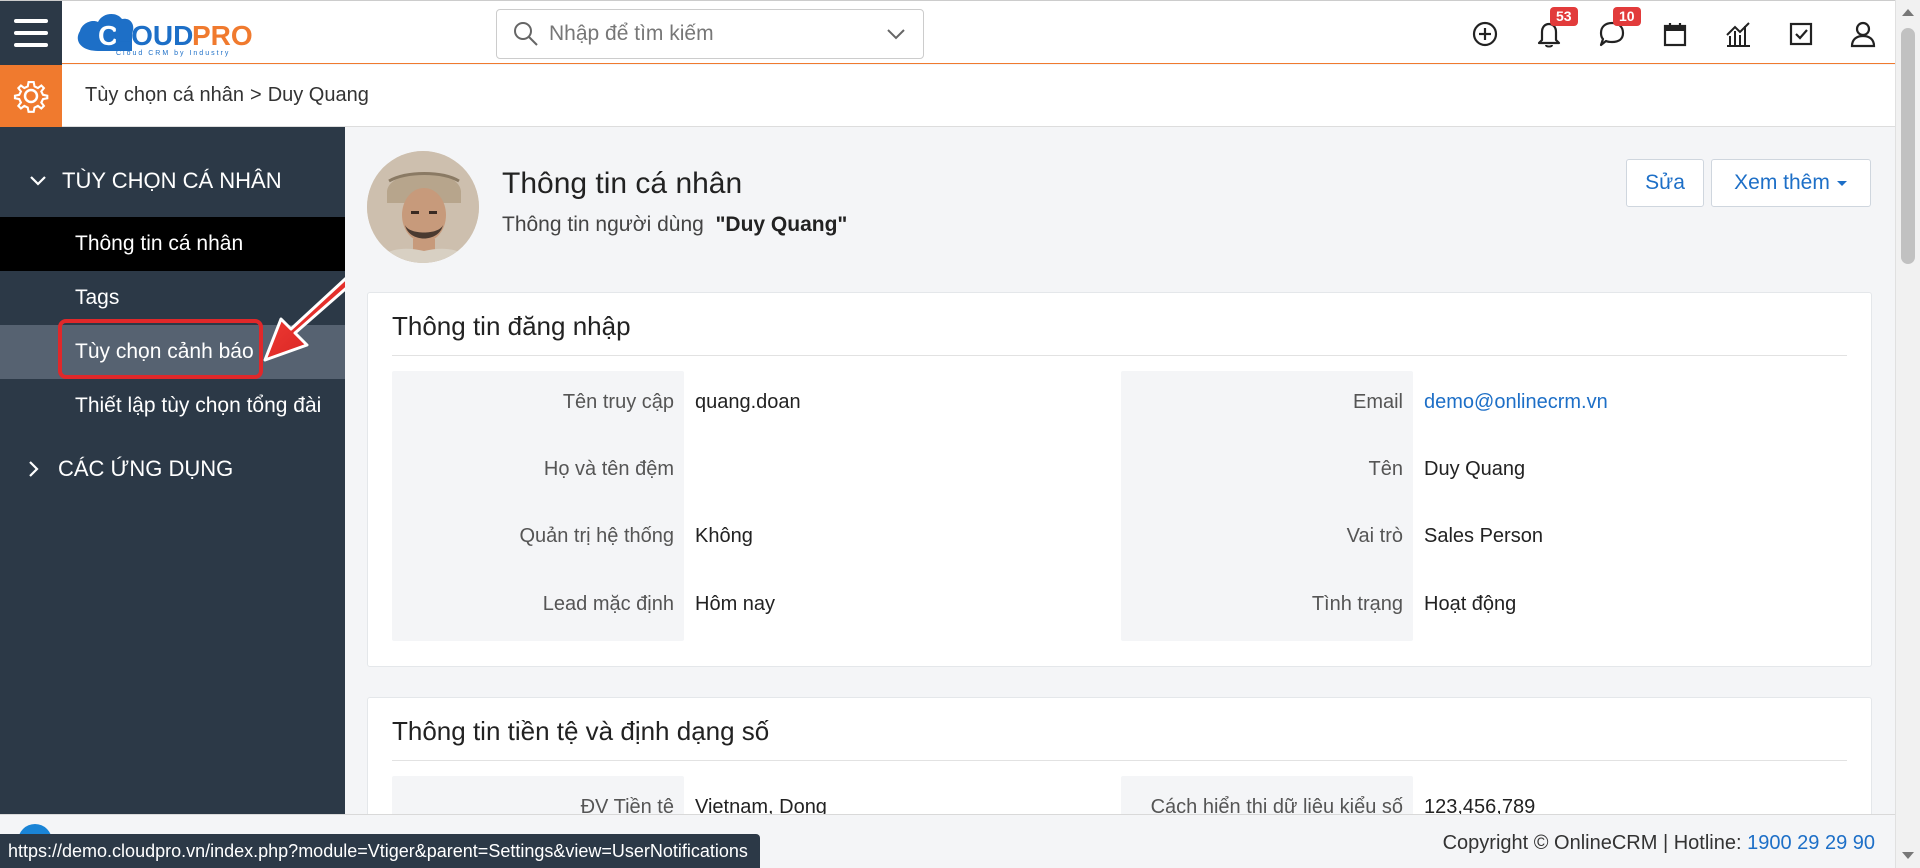  Describe the element at coordinates (618, 402) in the screenshot. I see `field-label: Tên truy cập` at that location.